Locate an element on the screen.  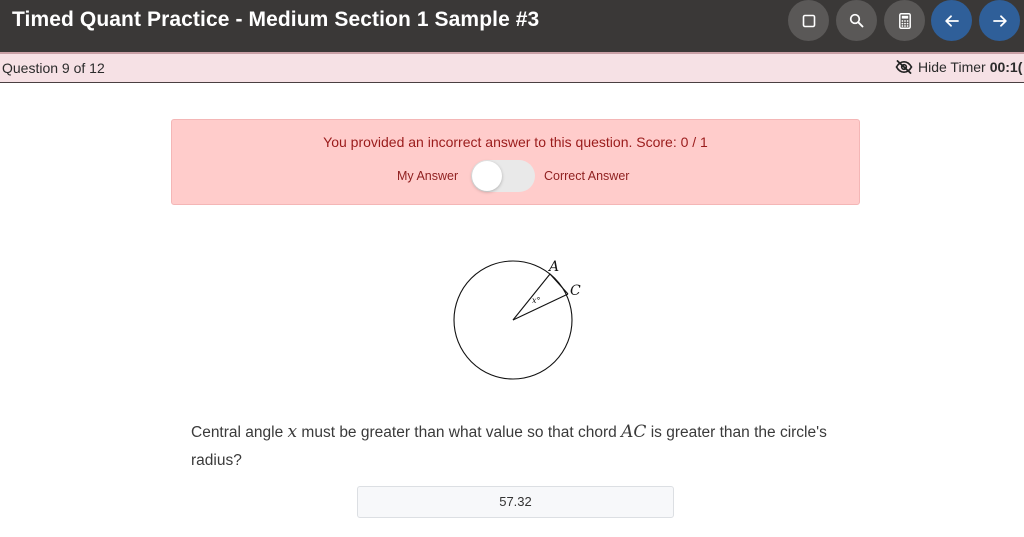
my-answer-label: My Answer is located at coordinates (427, 176).